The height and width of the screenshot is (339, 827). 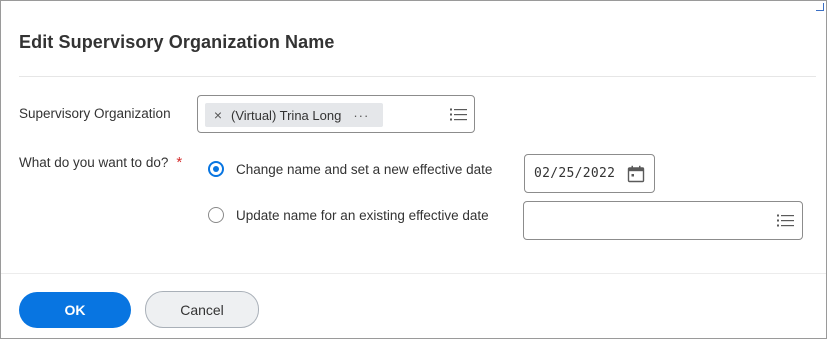 I want to click on action-label: What do you want to do?, so click(x=94, y=162).